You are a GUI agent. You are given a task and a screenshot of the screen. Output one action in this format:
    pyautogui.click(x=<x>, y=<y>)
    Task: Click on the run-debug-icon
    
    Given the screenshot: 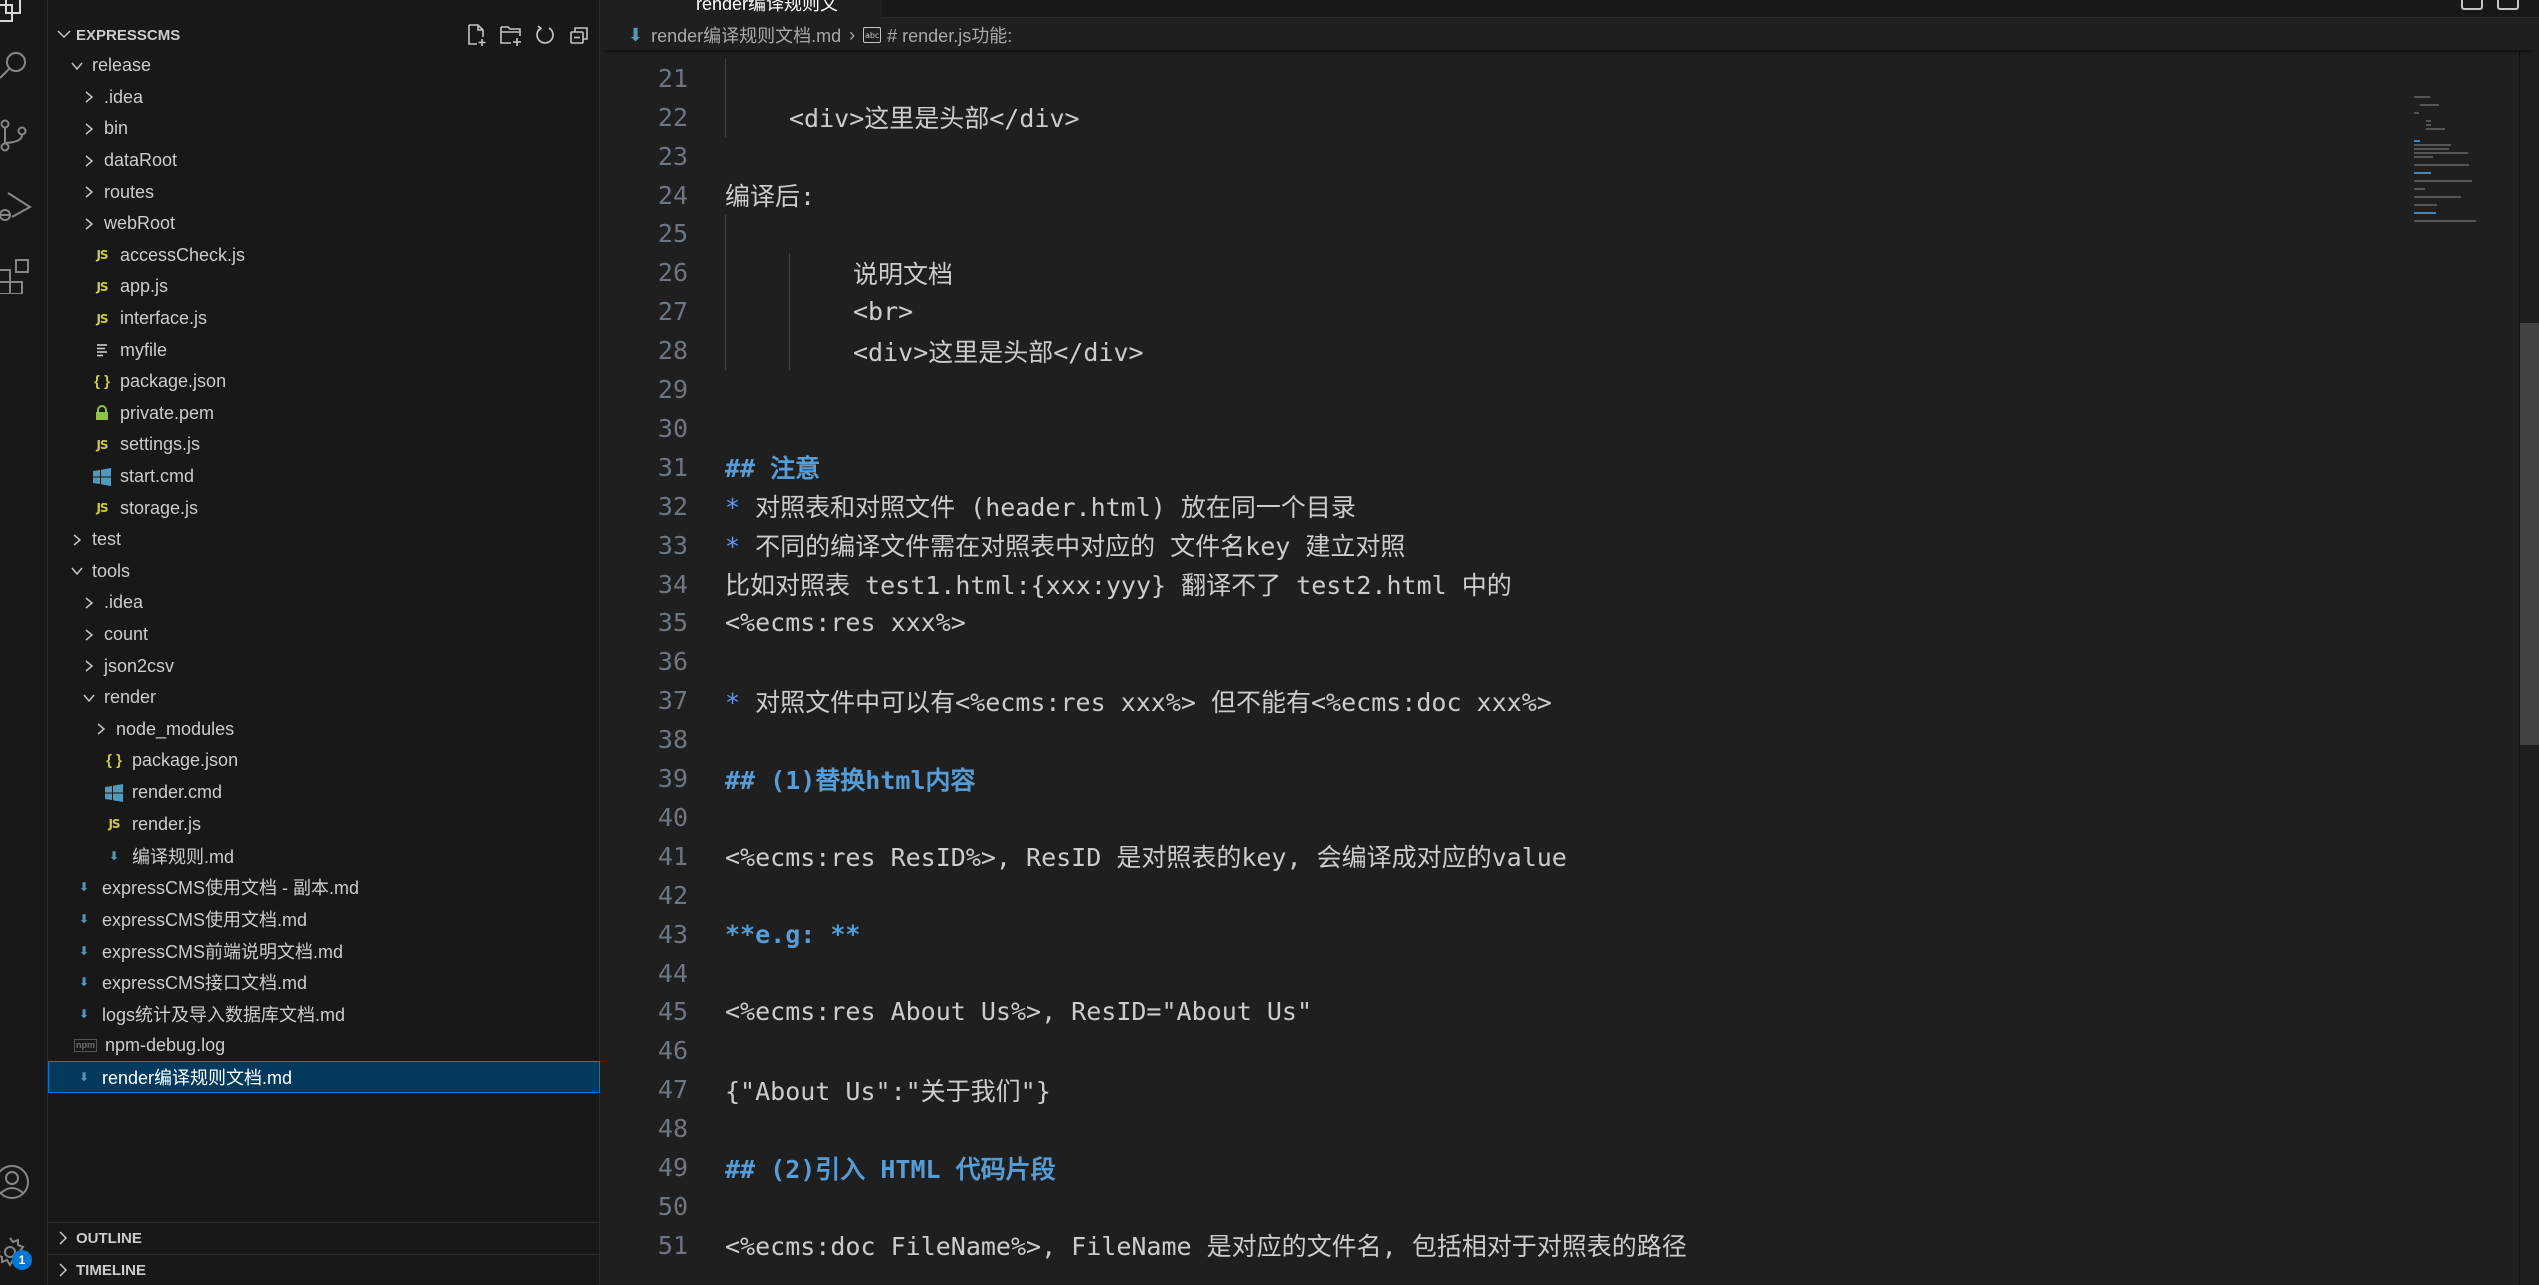 What is the action you would take?
    pyautogui.click(x=24, y=206)
    